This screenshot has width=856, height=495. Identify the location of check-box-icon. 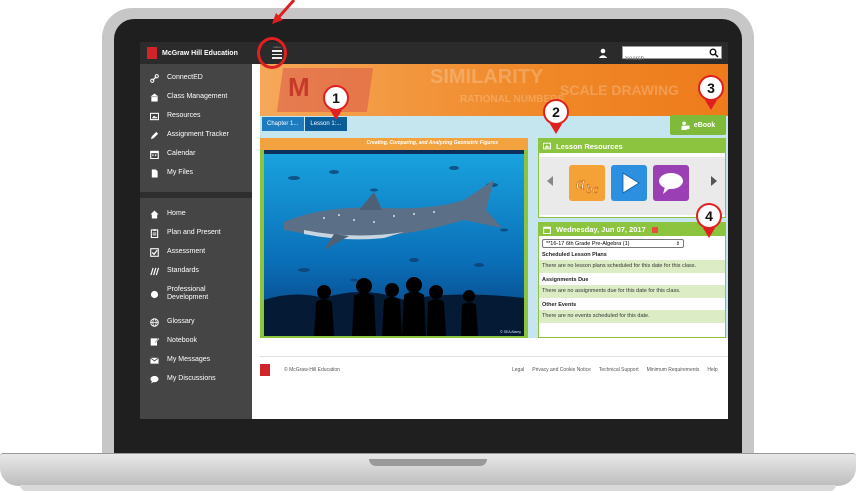
(154, 252).